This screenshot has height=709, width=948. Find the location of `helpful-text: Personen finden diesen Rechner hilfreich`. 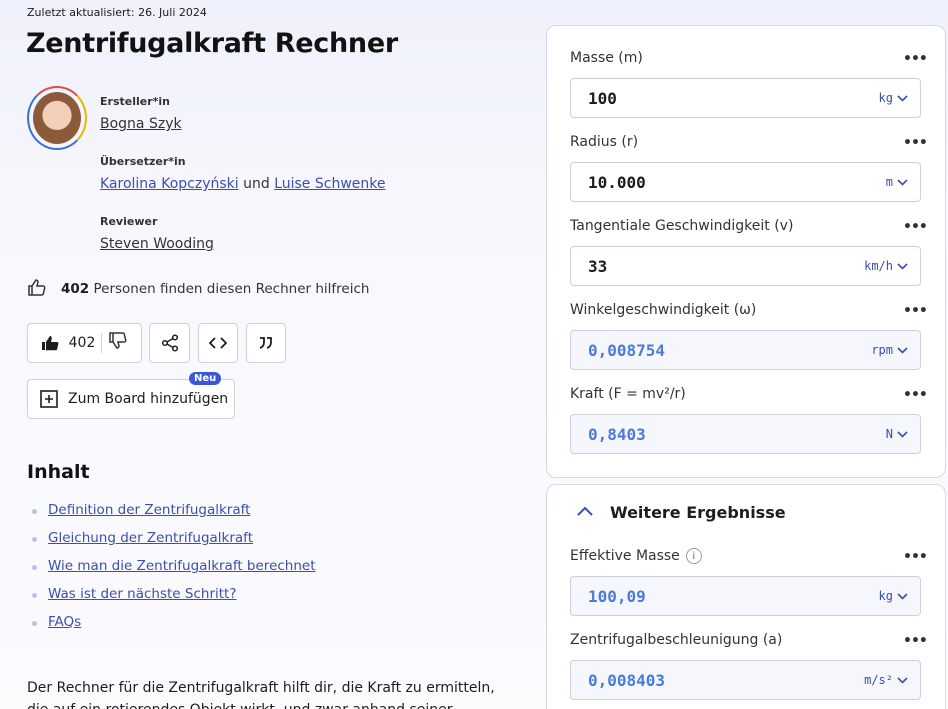

helpful-text: Personen finden diesen Rechner hilfreich is located at coordinates (231, 289).